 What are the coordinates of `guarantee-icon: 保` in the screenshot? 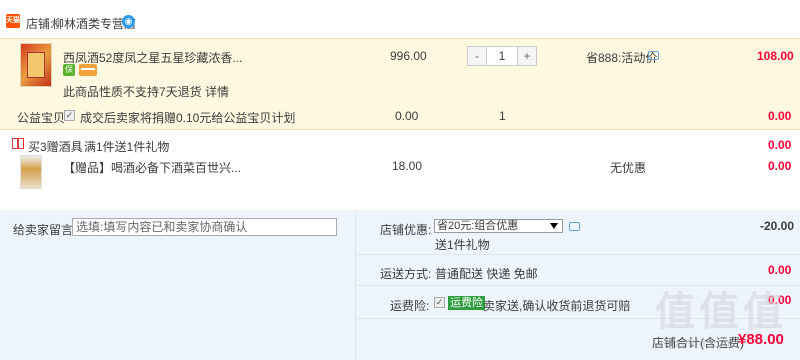 It's located at (69, 70).